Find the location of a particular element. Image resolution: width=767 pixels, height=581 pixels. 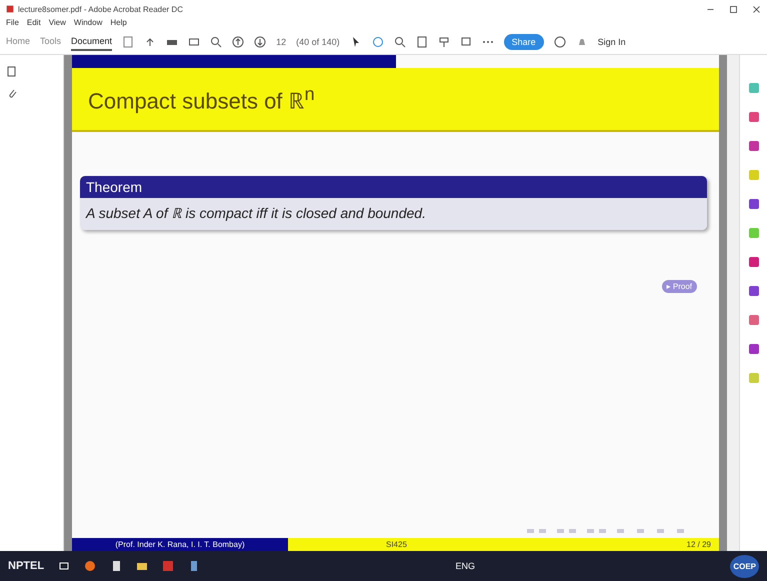

page-count: (40 of 140) is located at coordinates (318, 41).